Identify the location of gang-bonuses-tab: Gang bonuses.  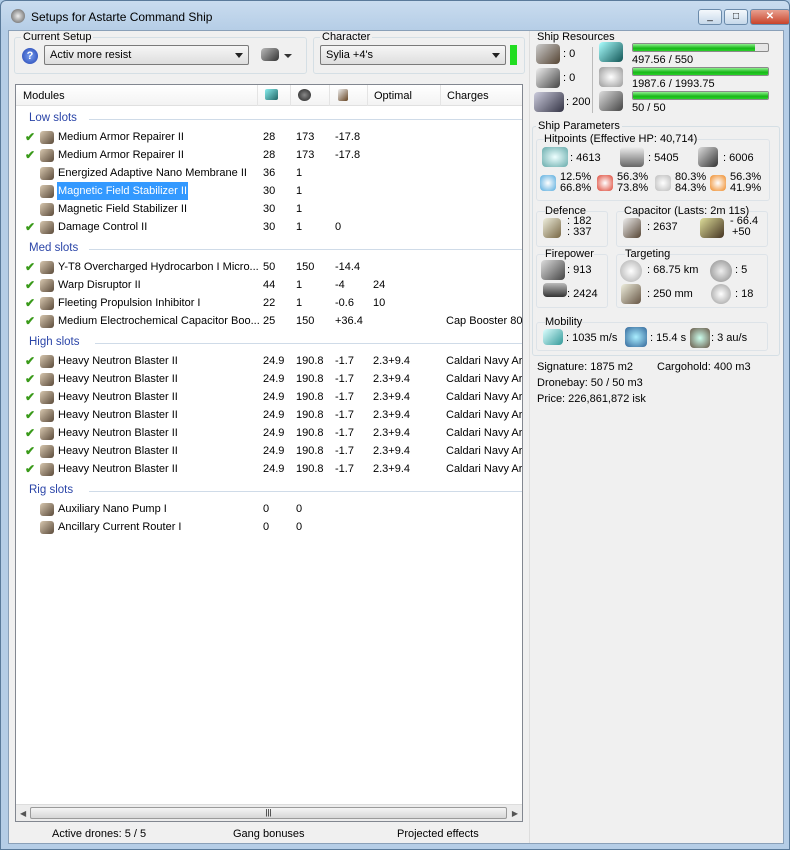
(269, 834).